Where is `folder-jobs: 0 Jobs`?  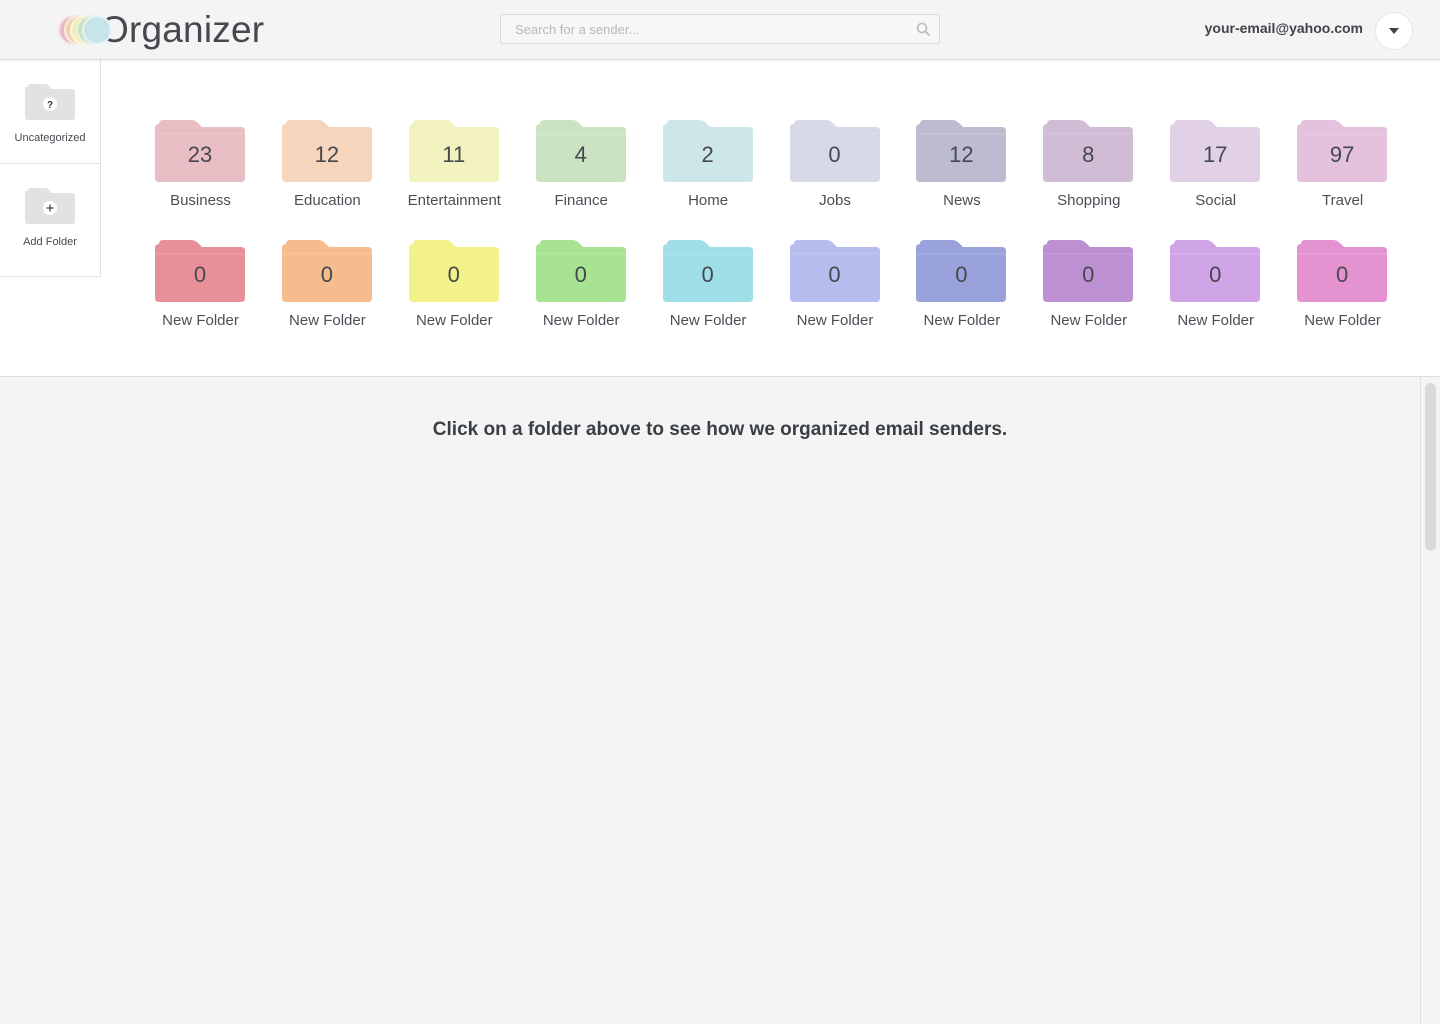
folder-jobs: 0 Jobs is located at coordinates (834, 173).